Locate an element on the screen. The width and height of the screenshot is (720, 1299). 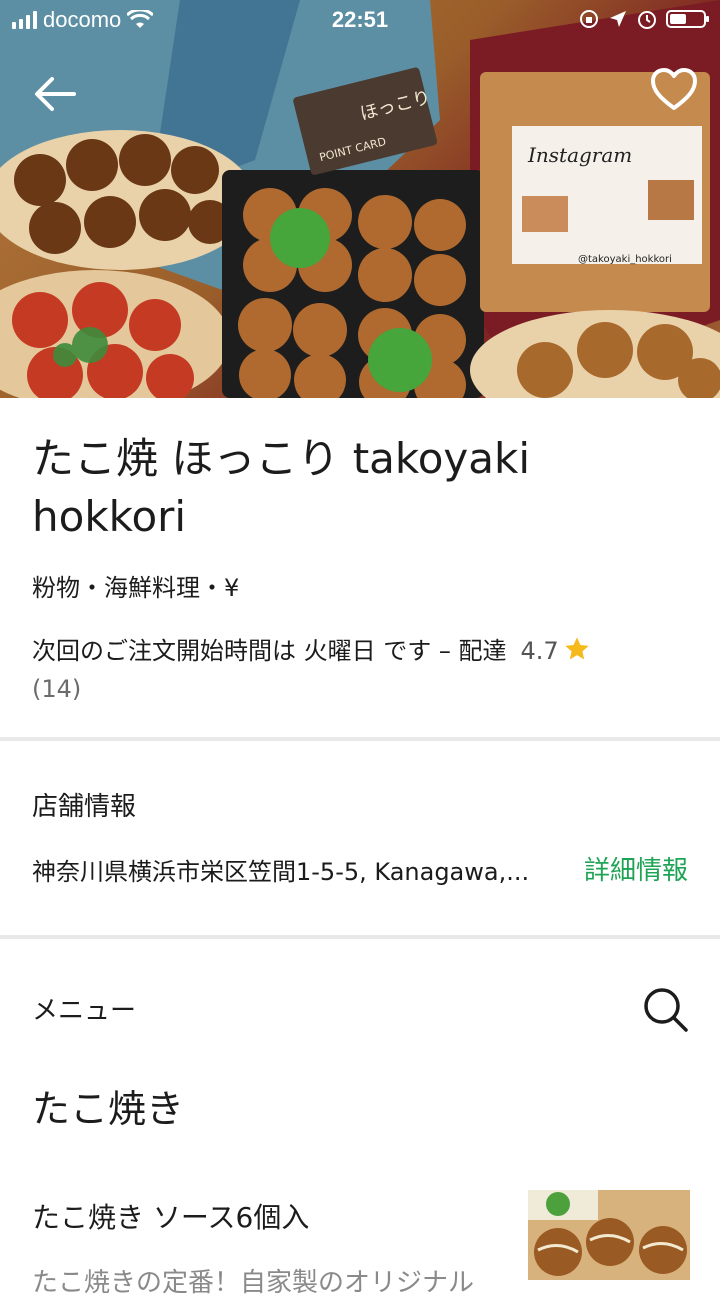
rating-value: 4.7 is located at coordinates (539, 651).